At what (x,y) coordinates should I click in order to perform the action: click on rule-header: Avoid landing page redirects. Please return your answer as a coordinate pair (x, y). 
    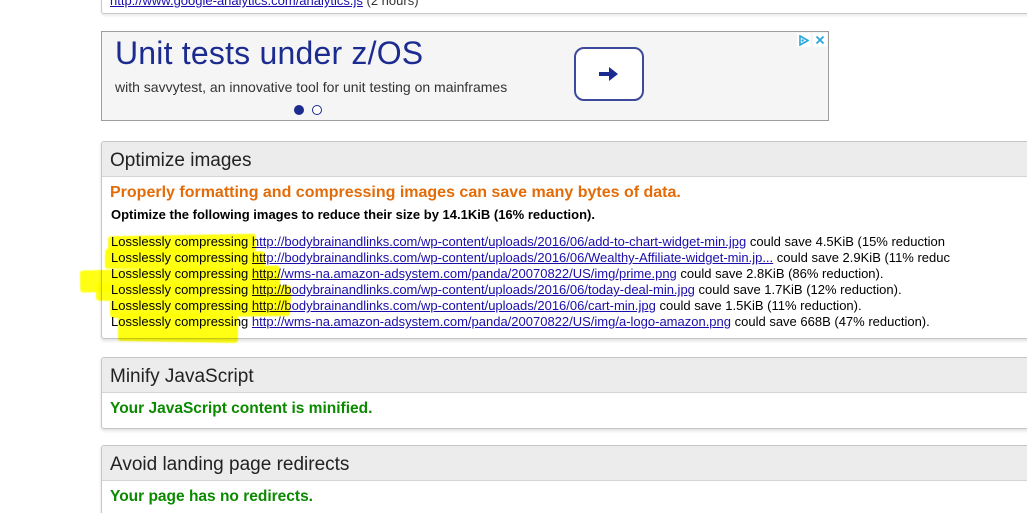
    Looking at the image, I should click on (564, 463).